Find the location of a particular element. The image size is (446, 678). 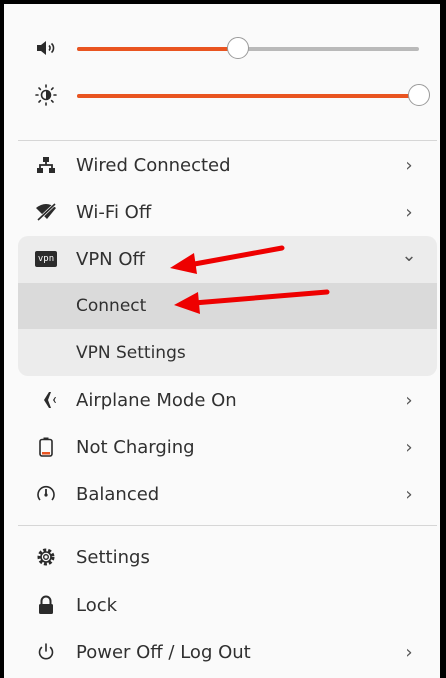

vpn-icon: vpn is located at coordinates (46, 259).